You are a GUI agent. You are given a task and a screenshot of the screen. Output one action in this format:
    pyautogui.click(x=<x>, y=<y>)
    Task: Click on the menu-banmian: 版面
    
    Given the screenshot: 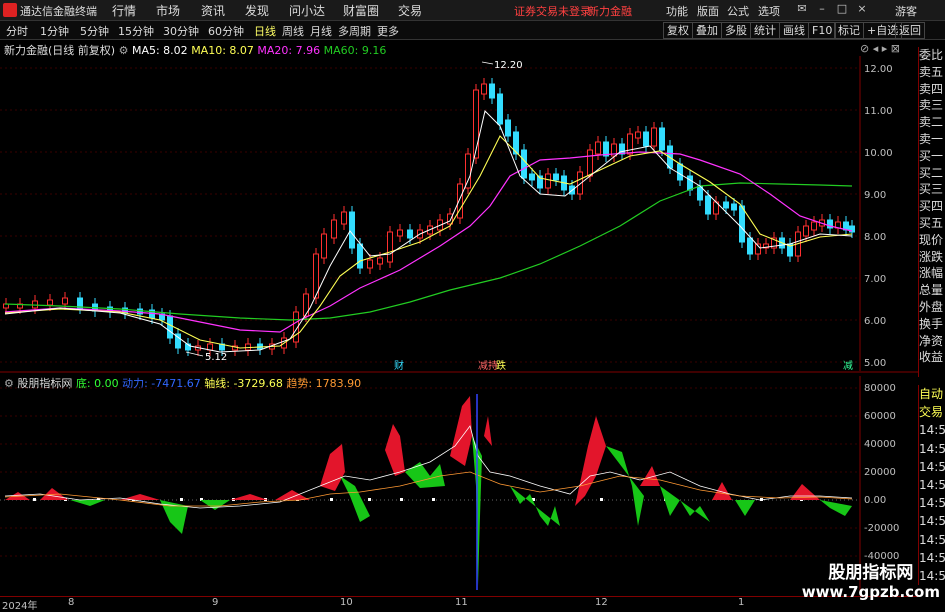 What is the action you would take?
    pyautogui.click(x=708, y=11)
    